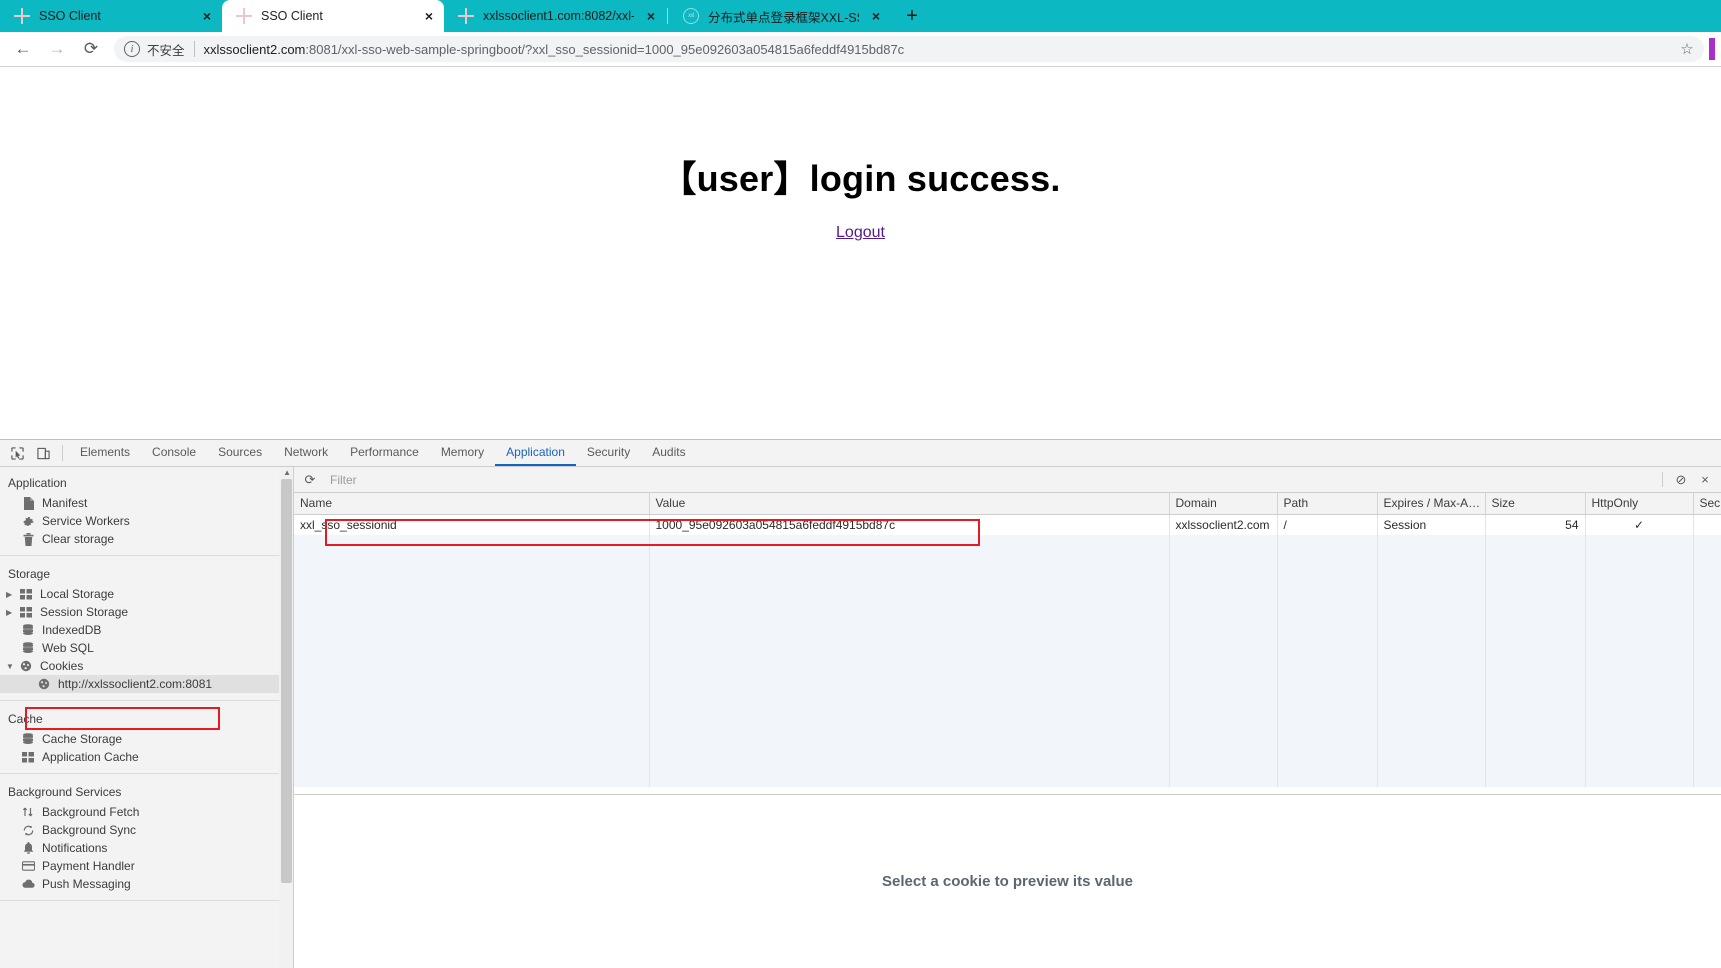 The width and height of the screenshot is (1721, 968). I want to click on tab-title: SSO Client, so click(70, 16).